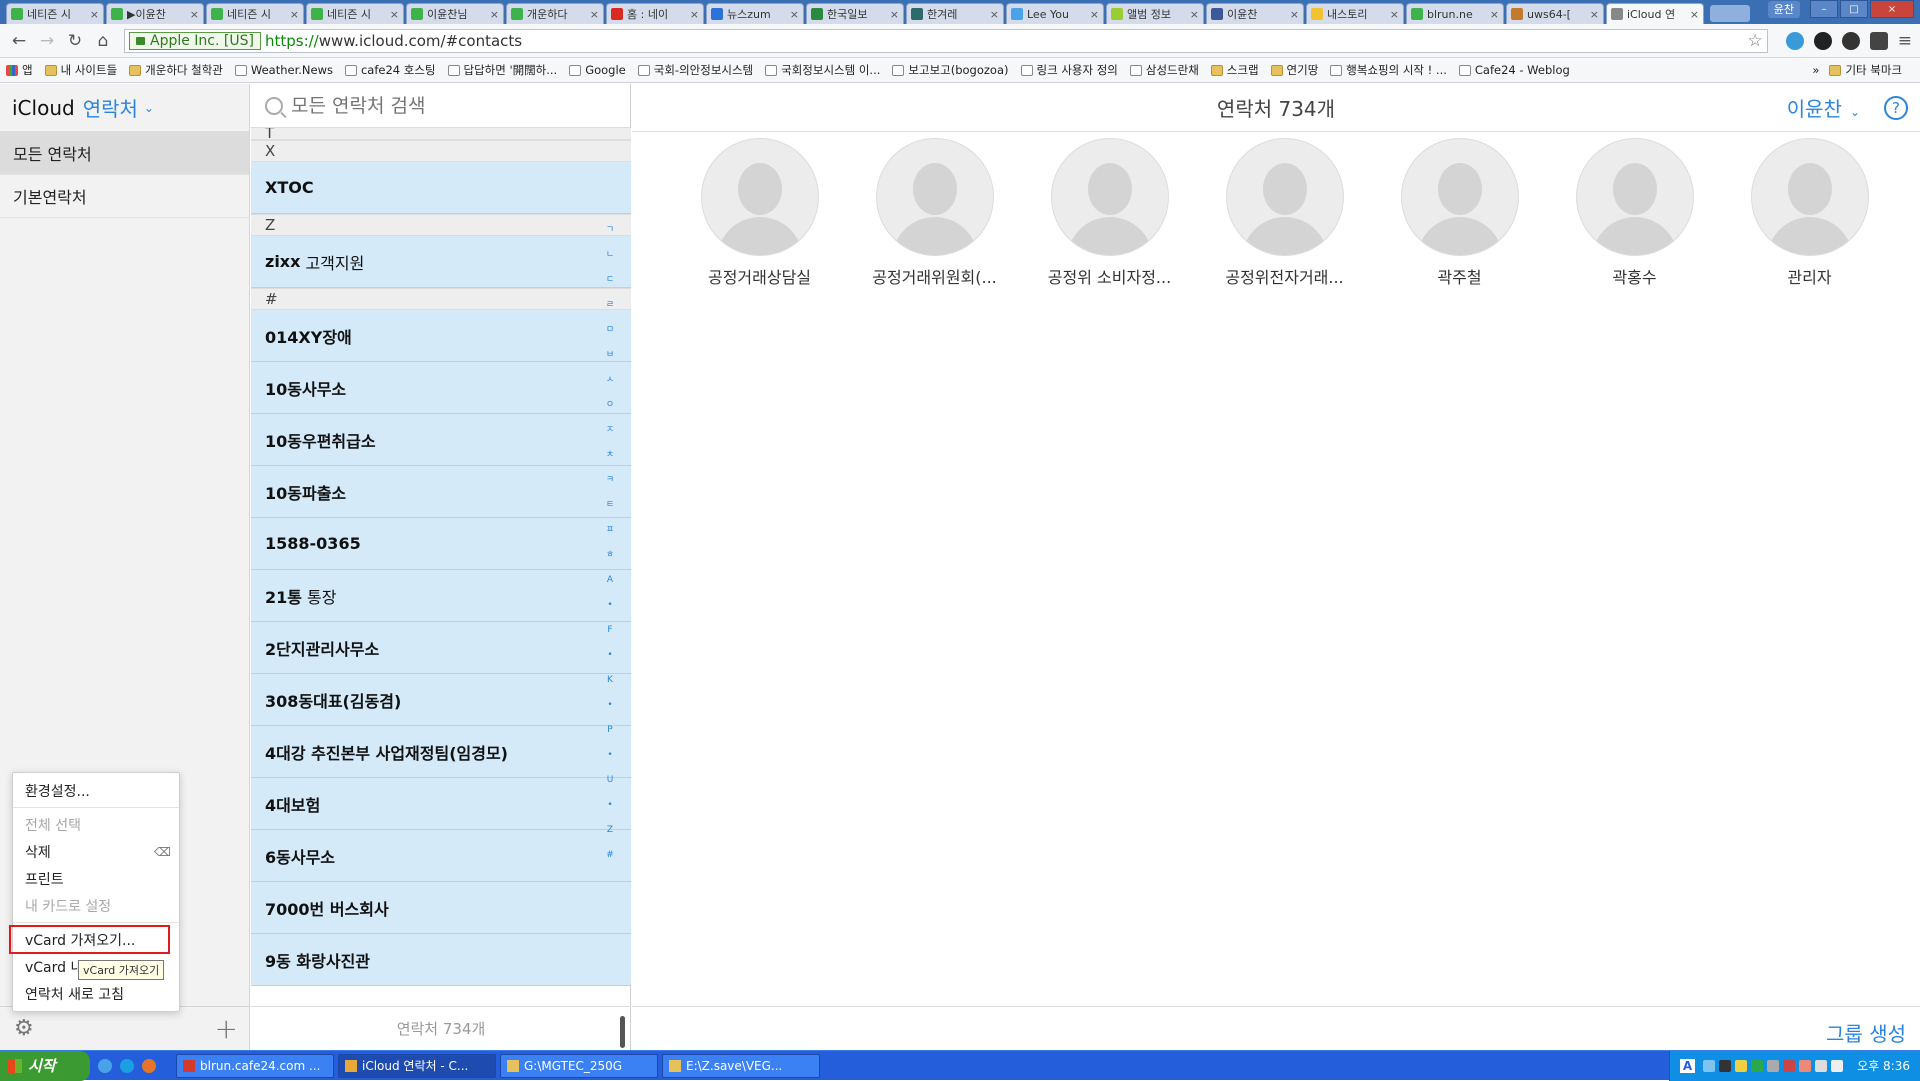 The image size is (1920, 1081). Describe the element at coordinates (1824, 9) in the screenshot. I see `minimize-button: –` at that location.